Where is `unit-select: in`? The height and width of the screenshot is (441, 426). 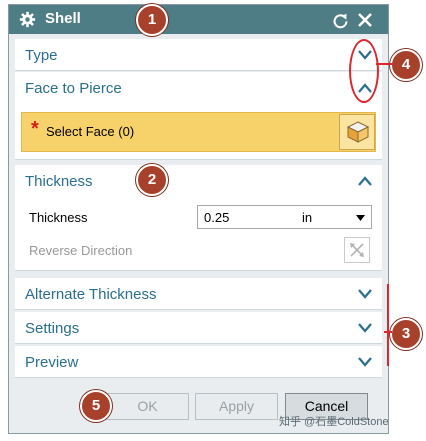
unit-select: in is located at coordinates (307, 217).